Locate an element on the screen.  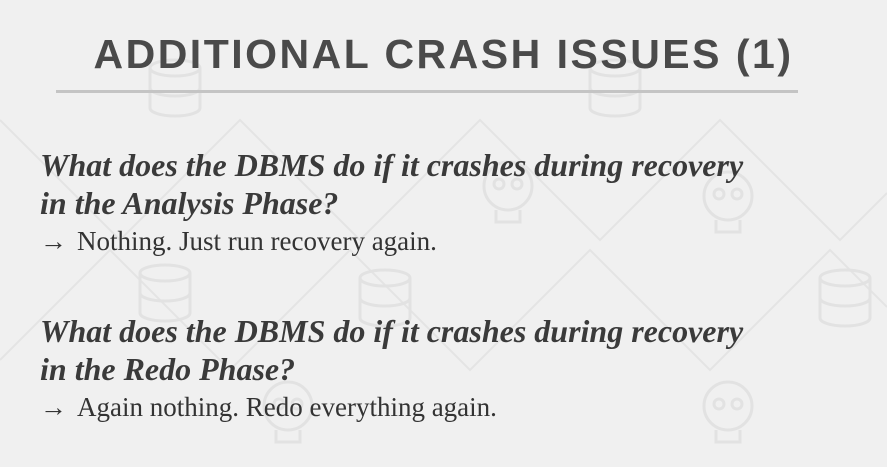
answer-text: Nothing. Just run recovery again. is located at coordinates (257, 241).